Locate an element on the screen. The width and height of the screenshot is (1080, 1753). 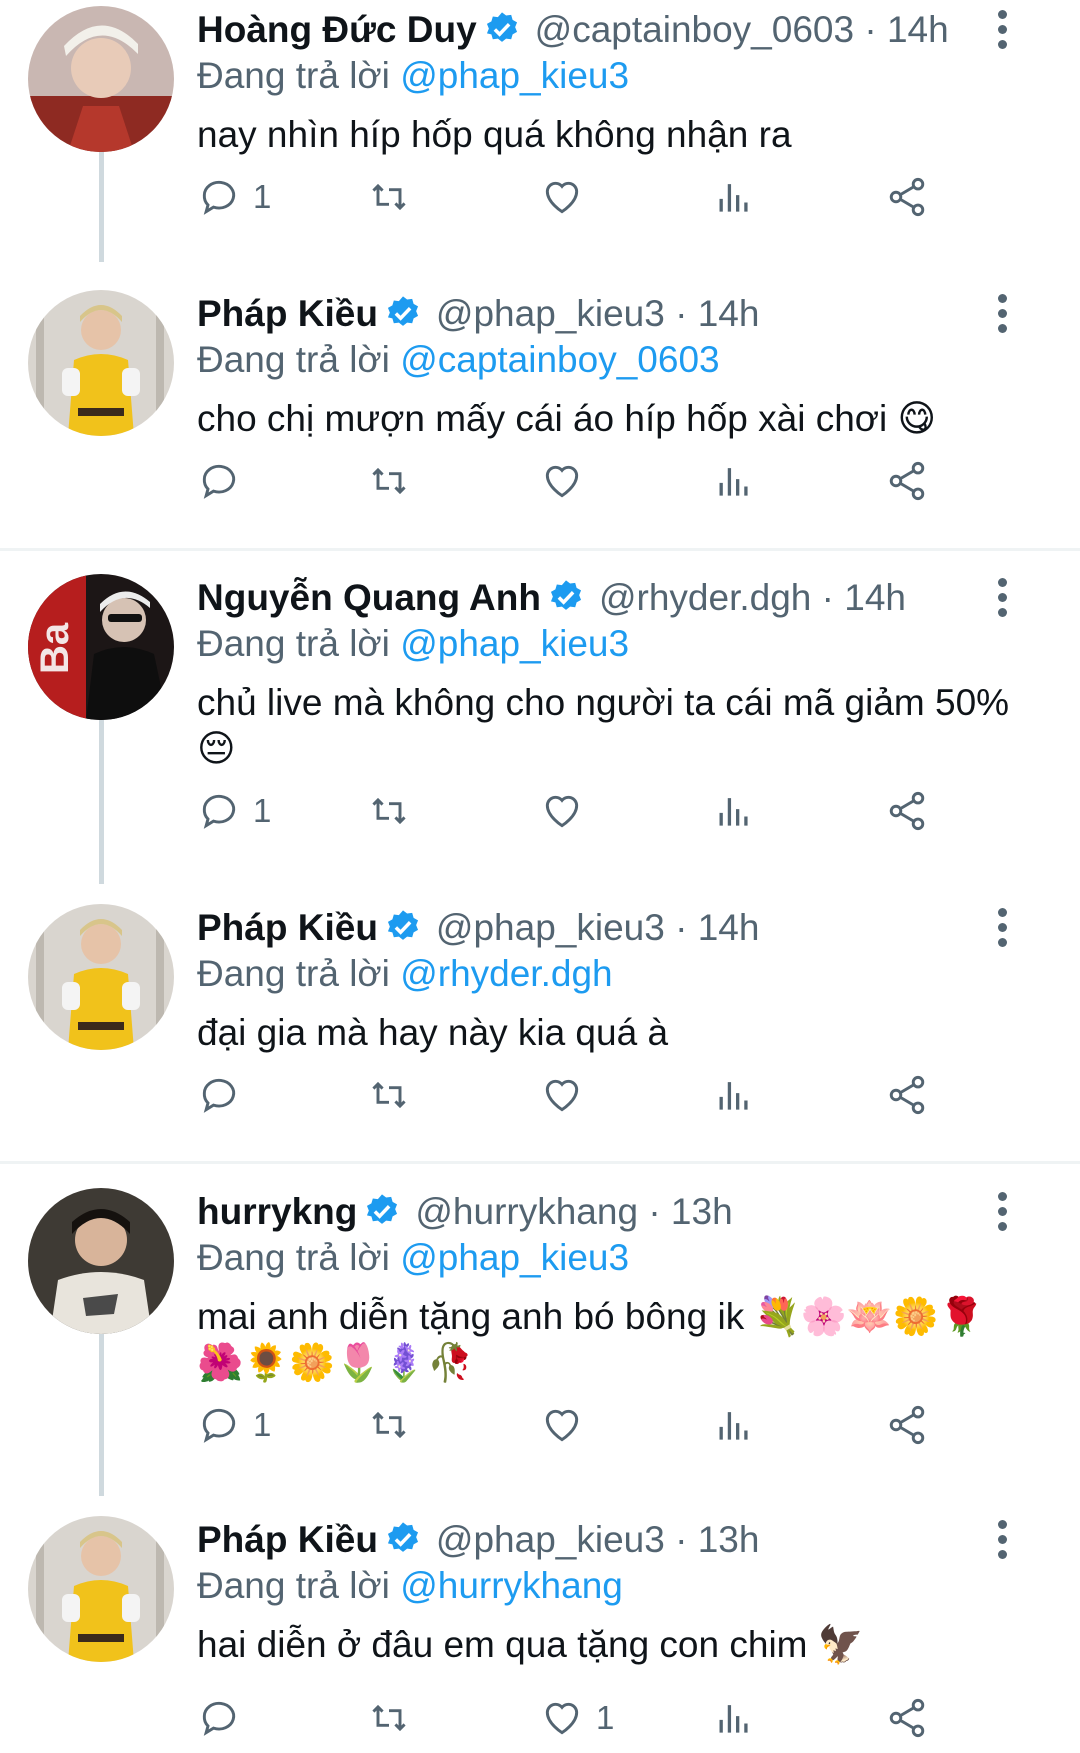
tweet-header: Hoàng Đức Duy @captainboy_0603 · 14h is located at coordinates (593, 30).